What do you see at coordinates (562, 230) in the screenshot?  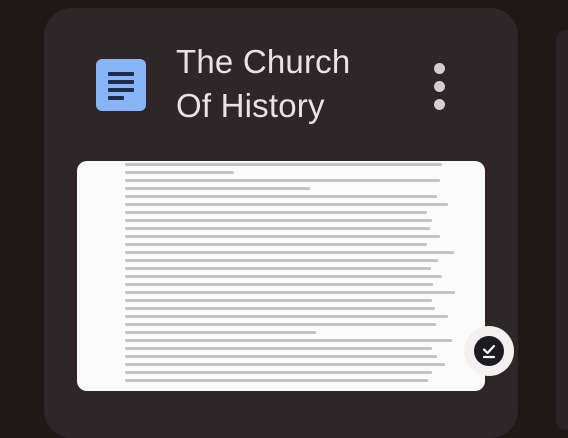 I see `adjacent-card-edge` at bounding box center [562, 230].